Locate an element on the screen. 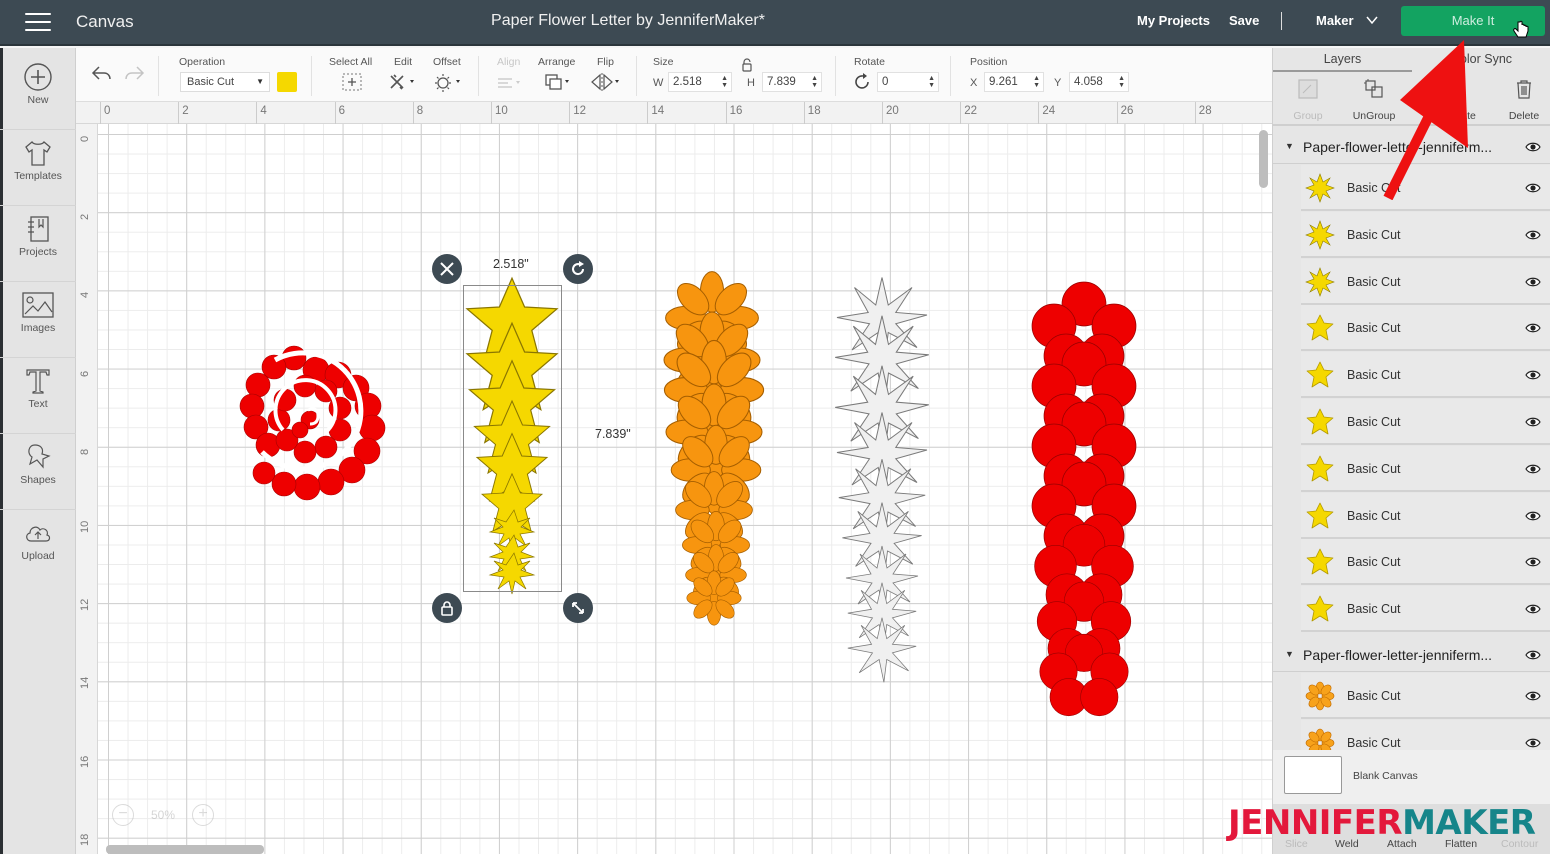 The image size is (1550, 854). zoom-in-button: + is located at coordinates (203, 815).